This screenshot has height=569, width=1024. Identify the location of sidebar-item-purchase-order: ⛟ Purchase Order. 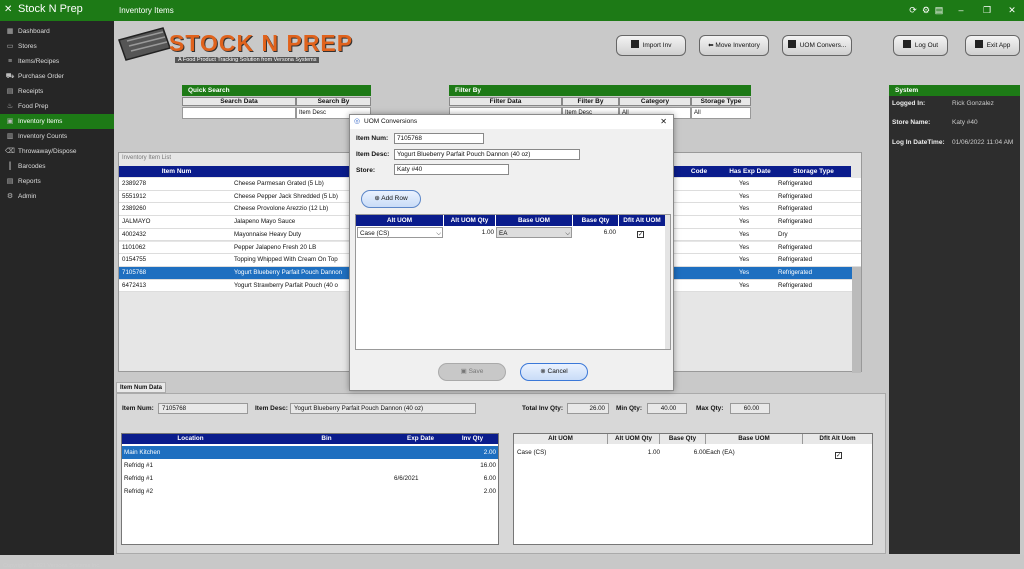
(57, 76).